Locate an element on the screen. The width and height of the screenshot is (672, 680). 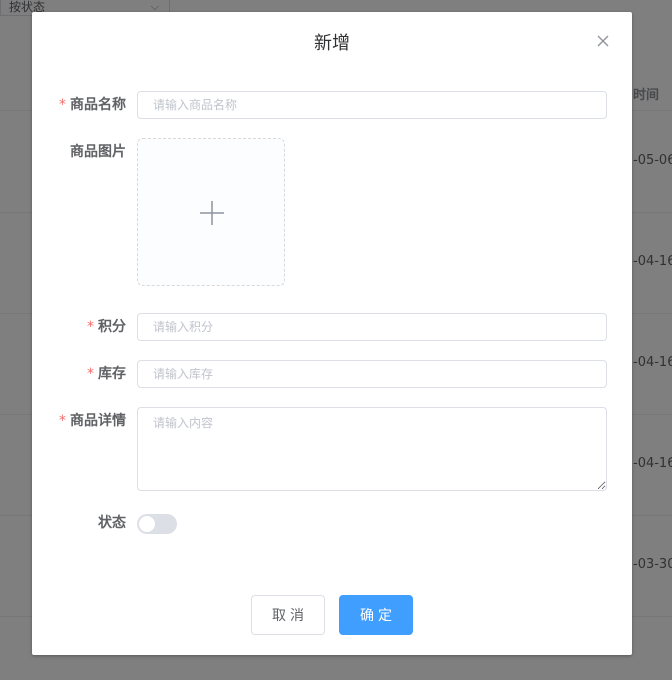
name-label: * 商品名称 is located at coordinates (92, 105).